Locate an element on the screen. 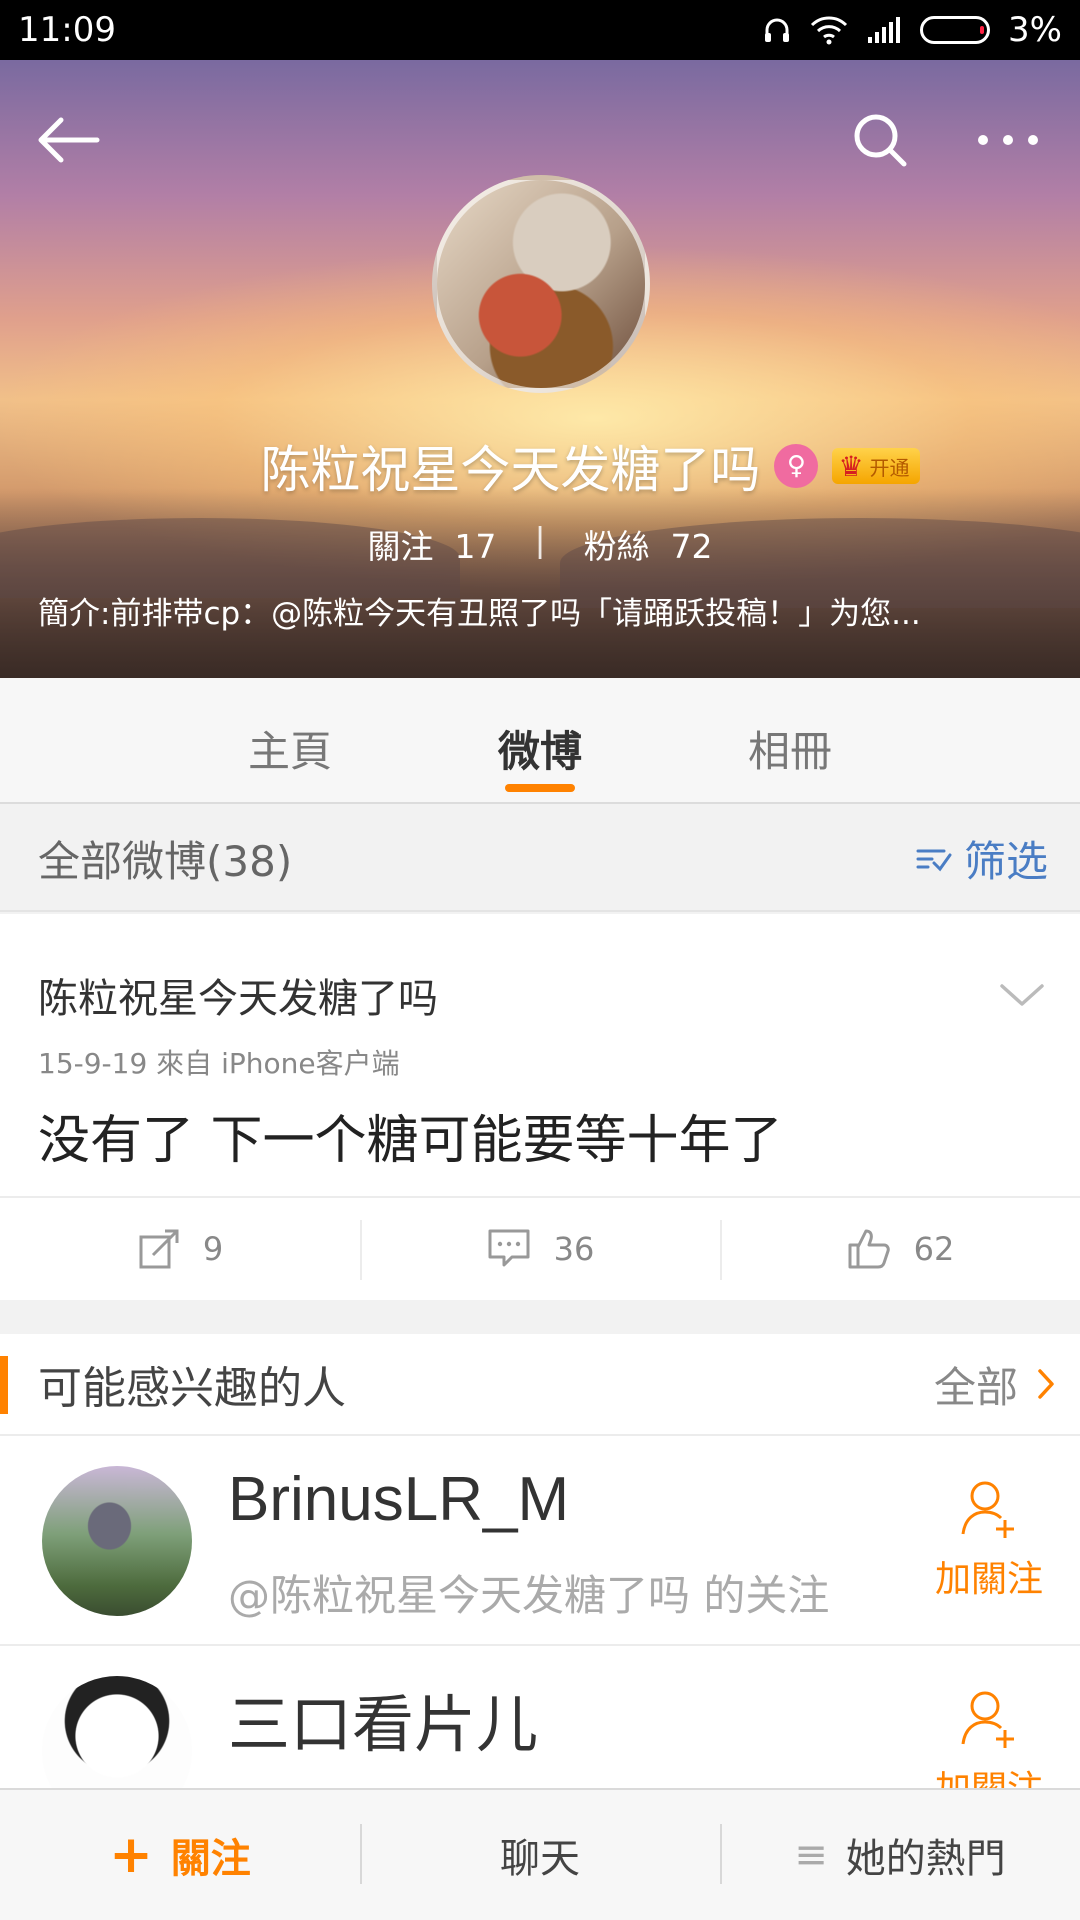 The image size is (1080, 1920). profile-tabs: 主頁 微博 相冊 is located at coordinates (540, 741).